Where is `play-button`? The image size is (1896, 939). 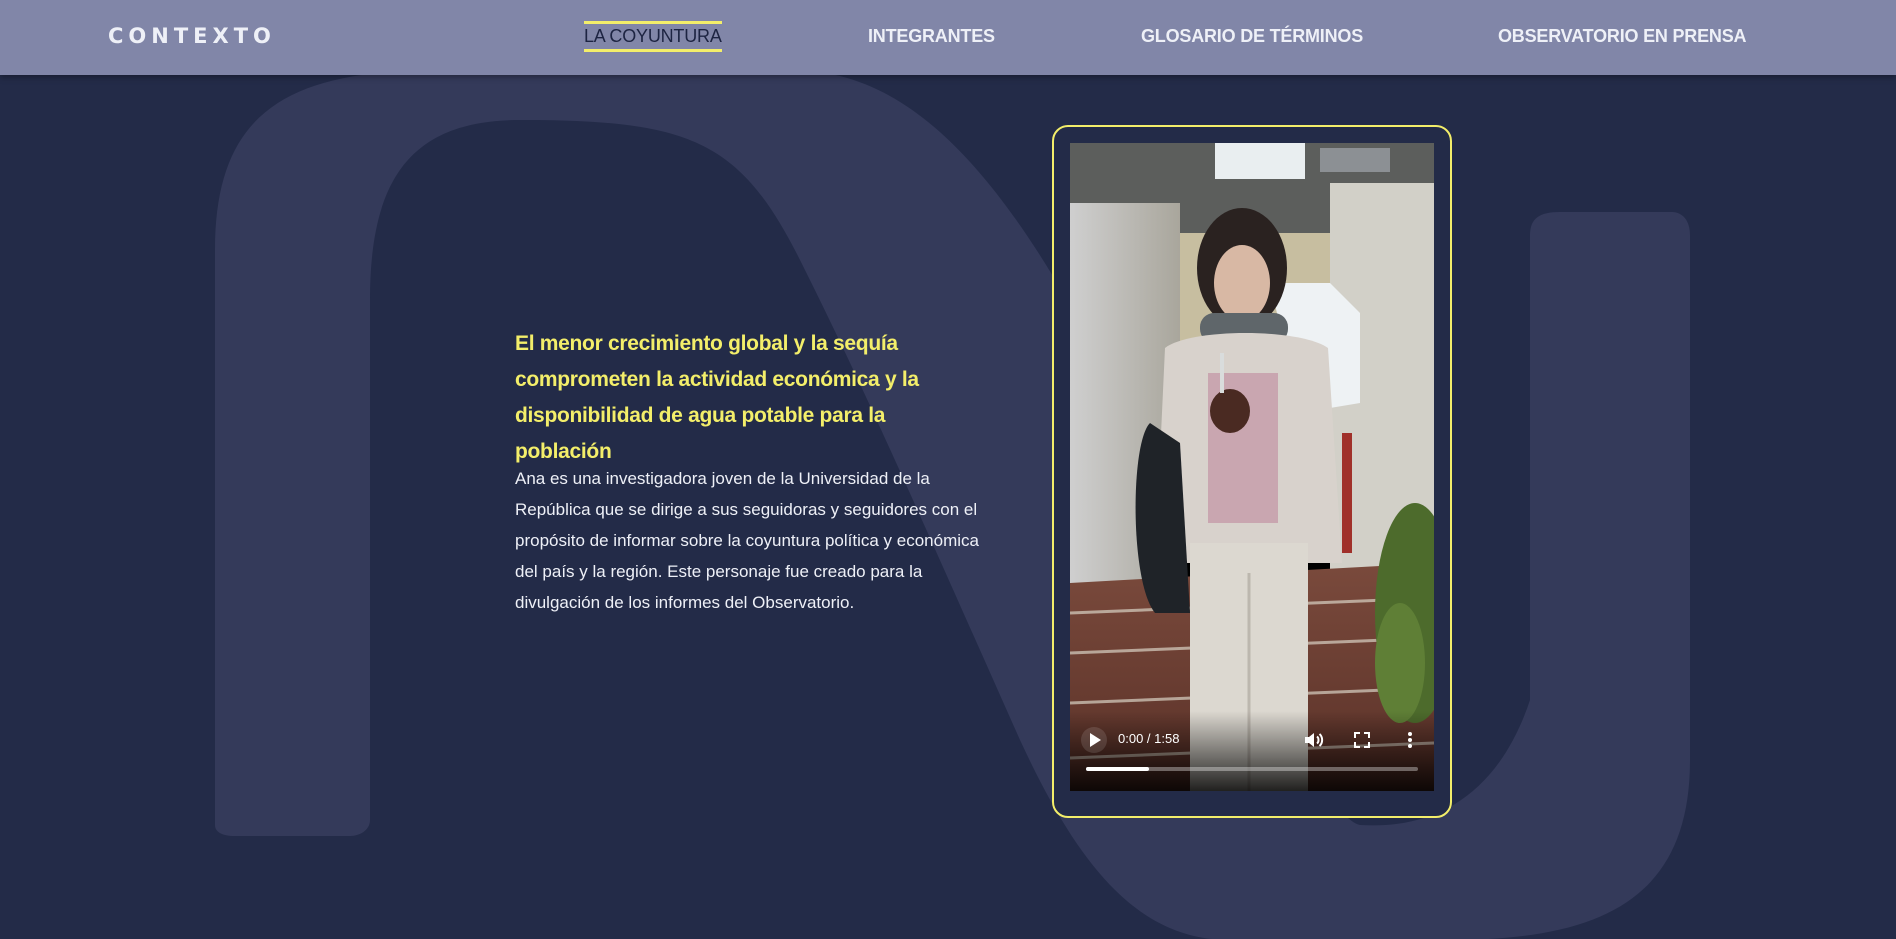
play-button is located at coordinates (1094, 740).